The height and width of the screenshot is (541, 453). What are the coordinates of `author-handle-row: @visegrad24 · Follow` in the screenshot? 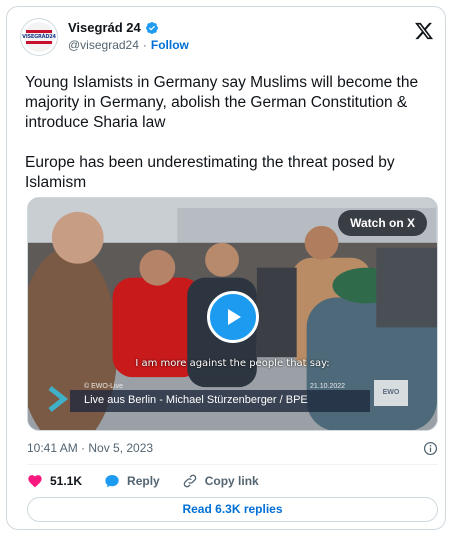 It's located at (128, 45).